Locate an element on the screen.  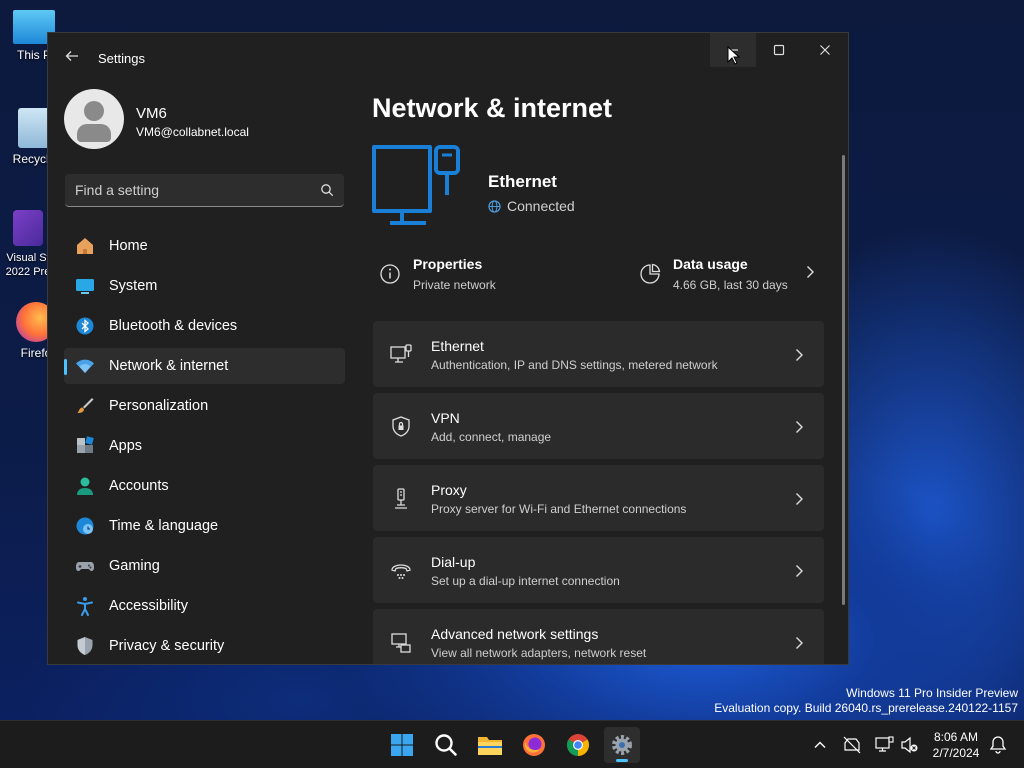
gamepad-icon is located at coordinates (85, 566).